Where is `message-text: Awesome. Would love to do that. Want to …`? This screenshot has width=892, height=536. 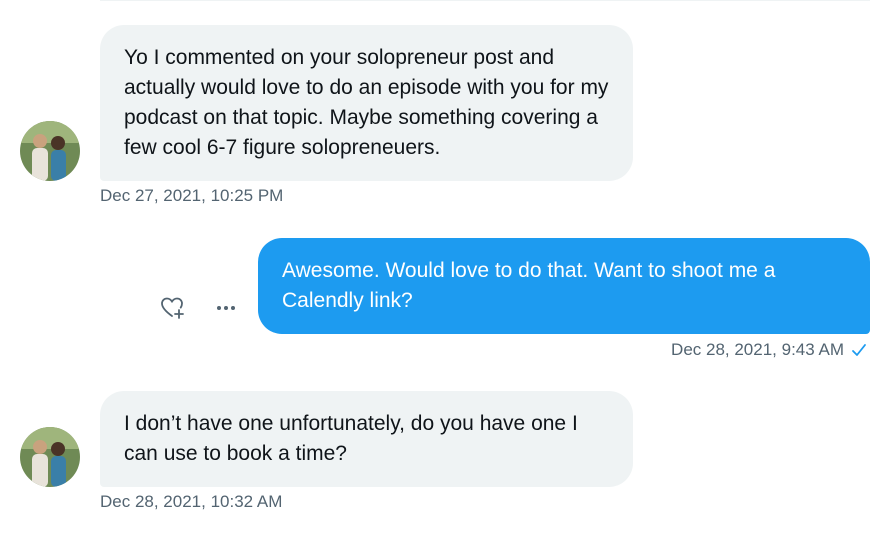
message-text: Awesome. Would love to do that. Want to … is located at coordinates (529, 285).